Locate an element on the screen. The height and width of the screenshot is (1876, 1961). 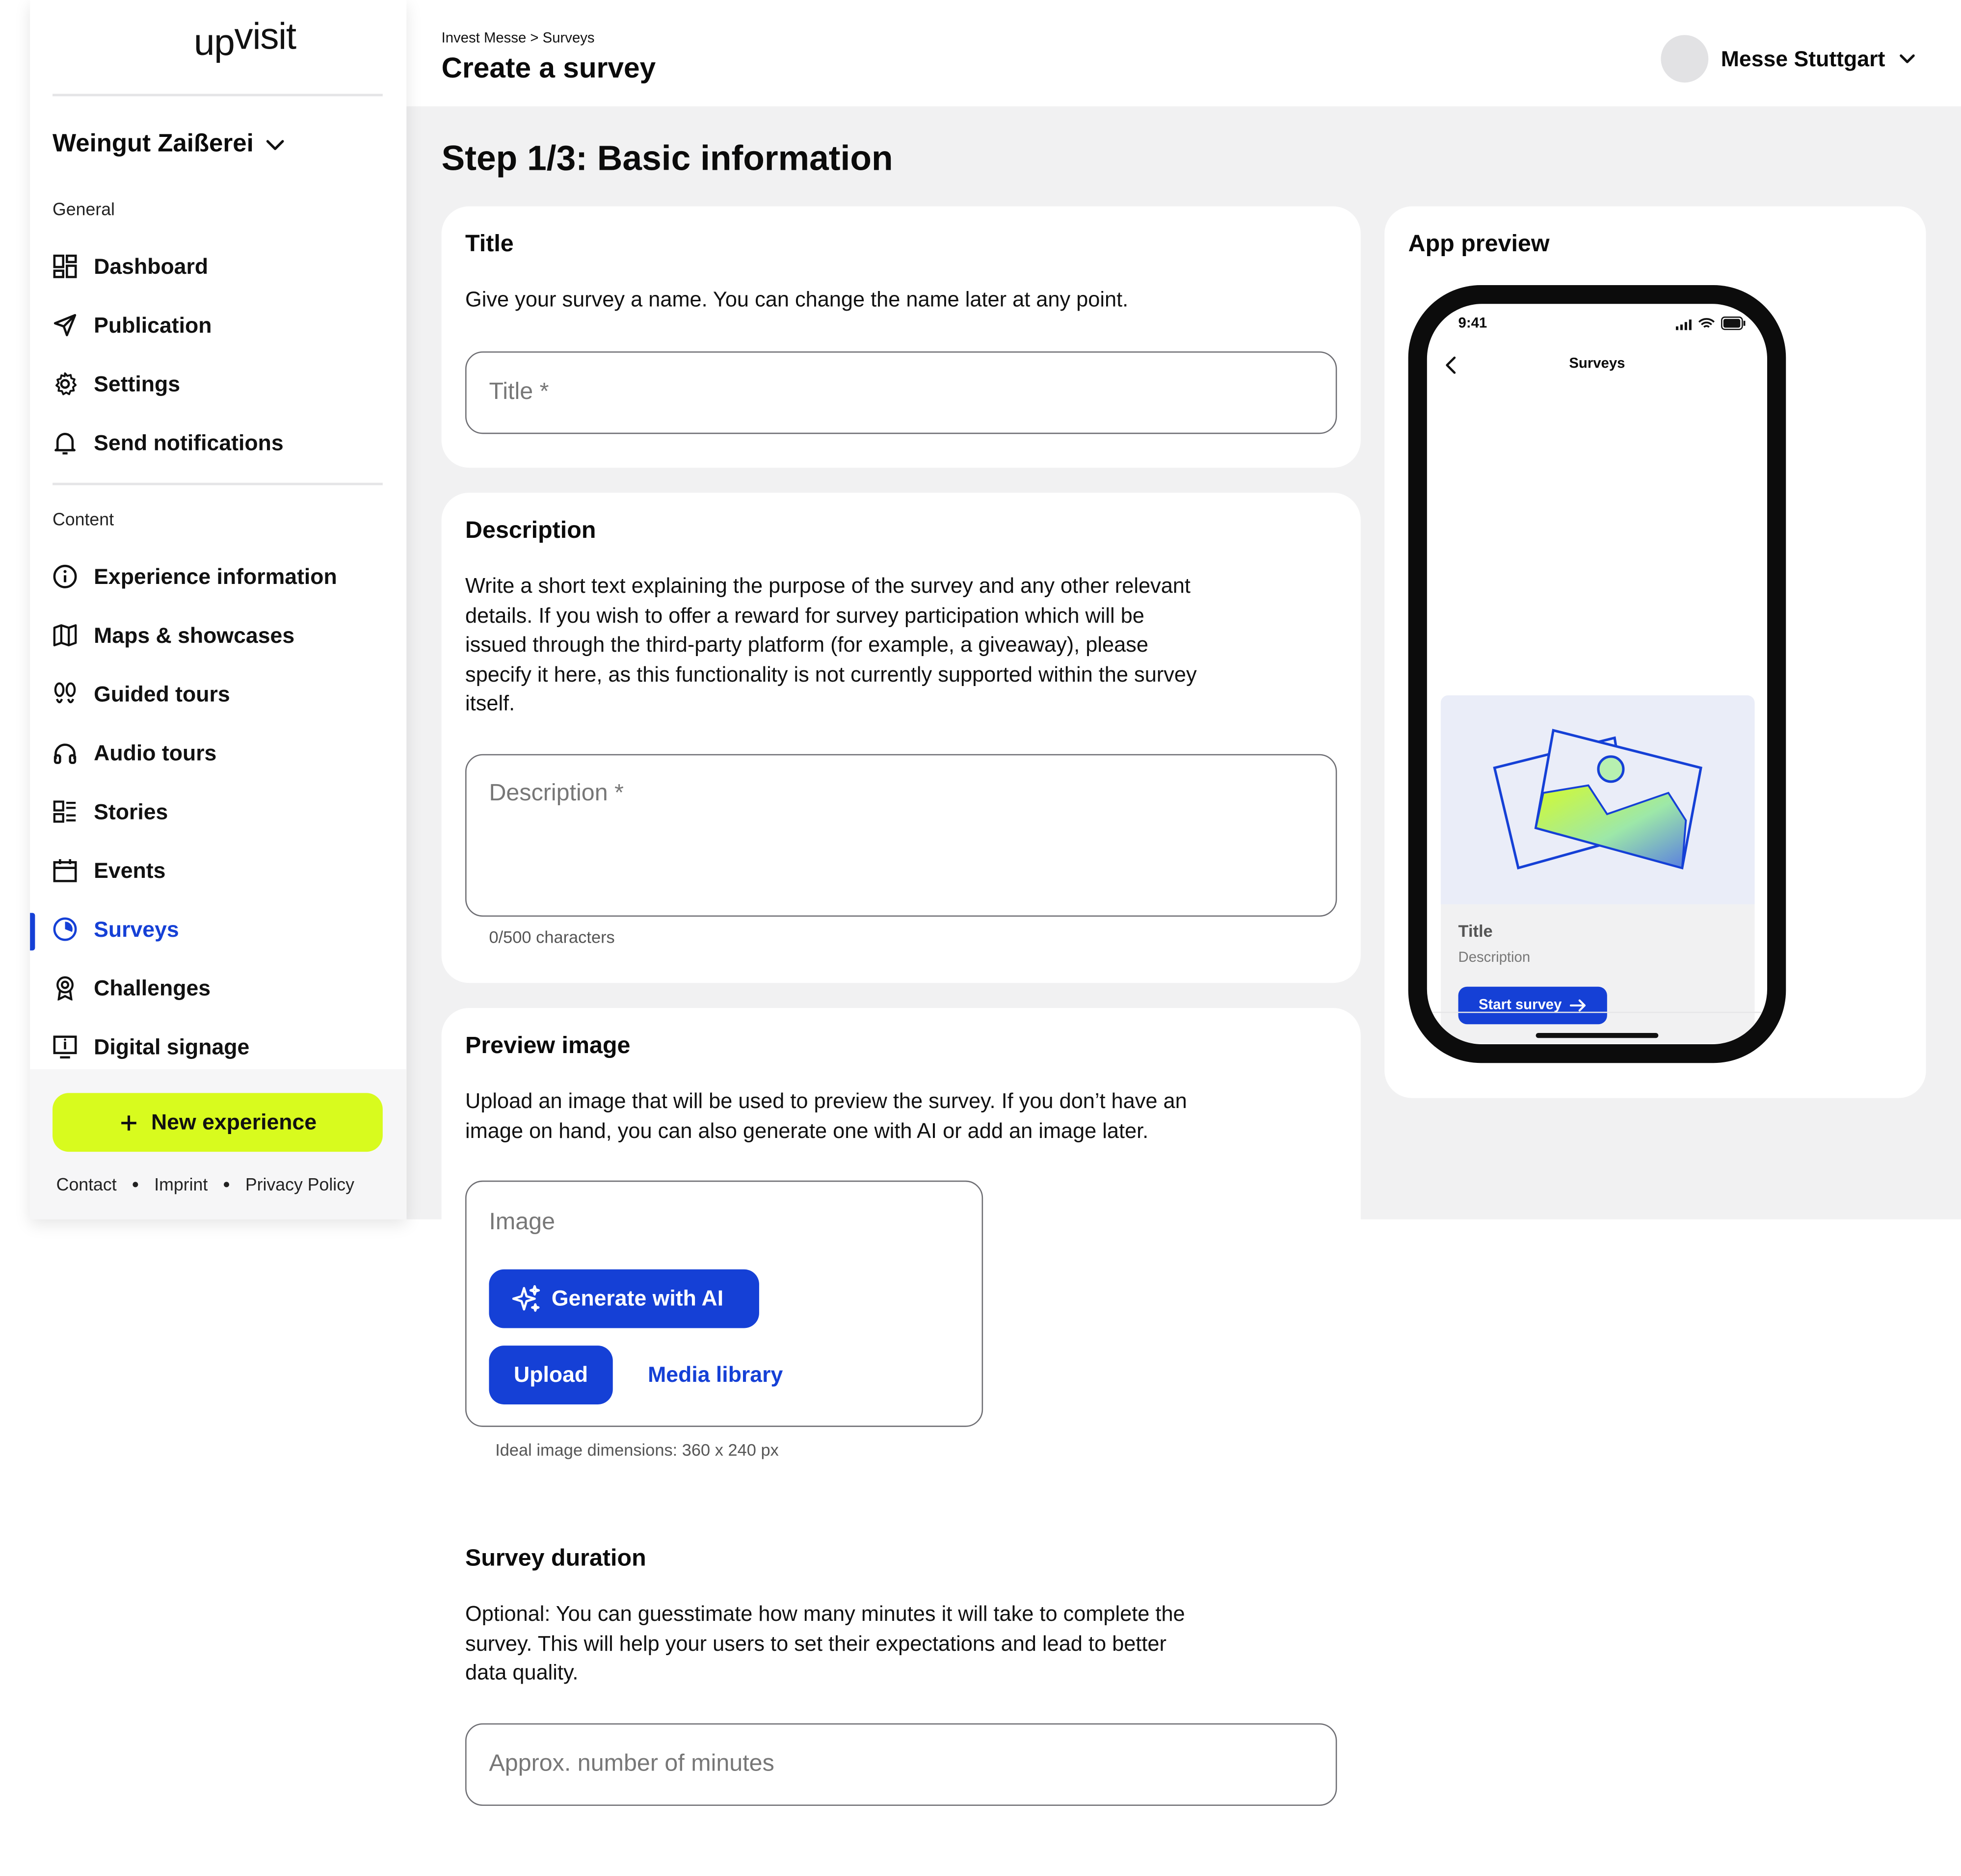
sidebar-item-guided-tours: Guided tours is located at coordinates (141, 694).